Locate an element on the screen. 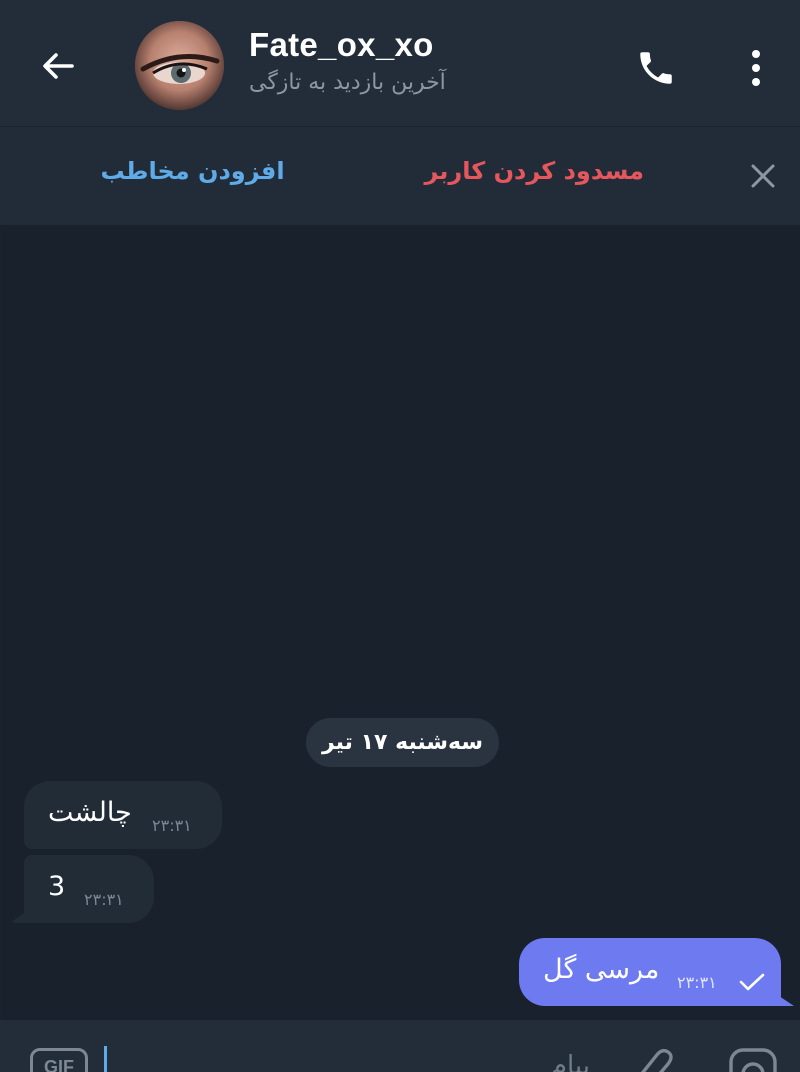 The image size is (800, 1072). incoming-message: ۲۳:۳۱ چالشت is located at coordinates (123, 815).